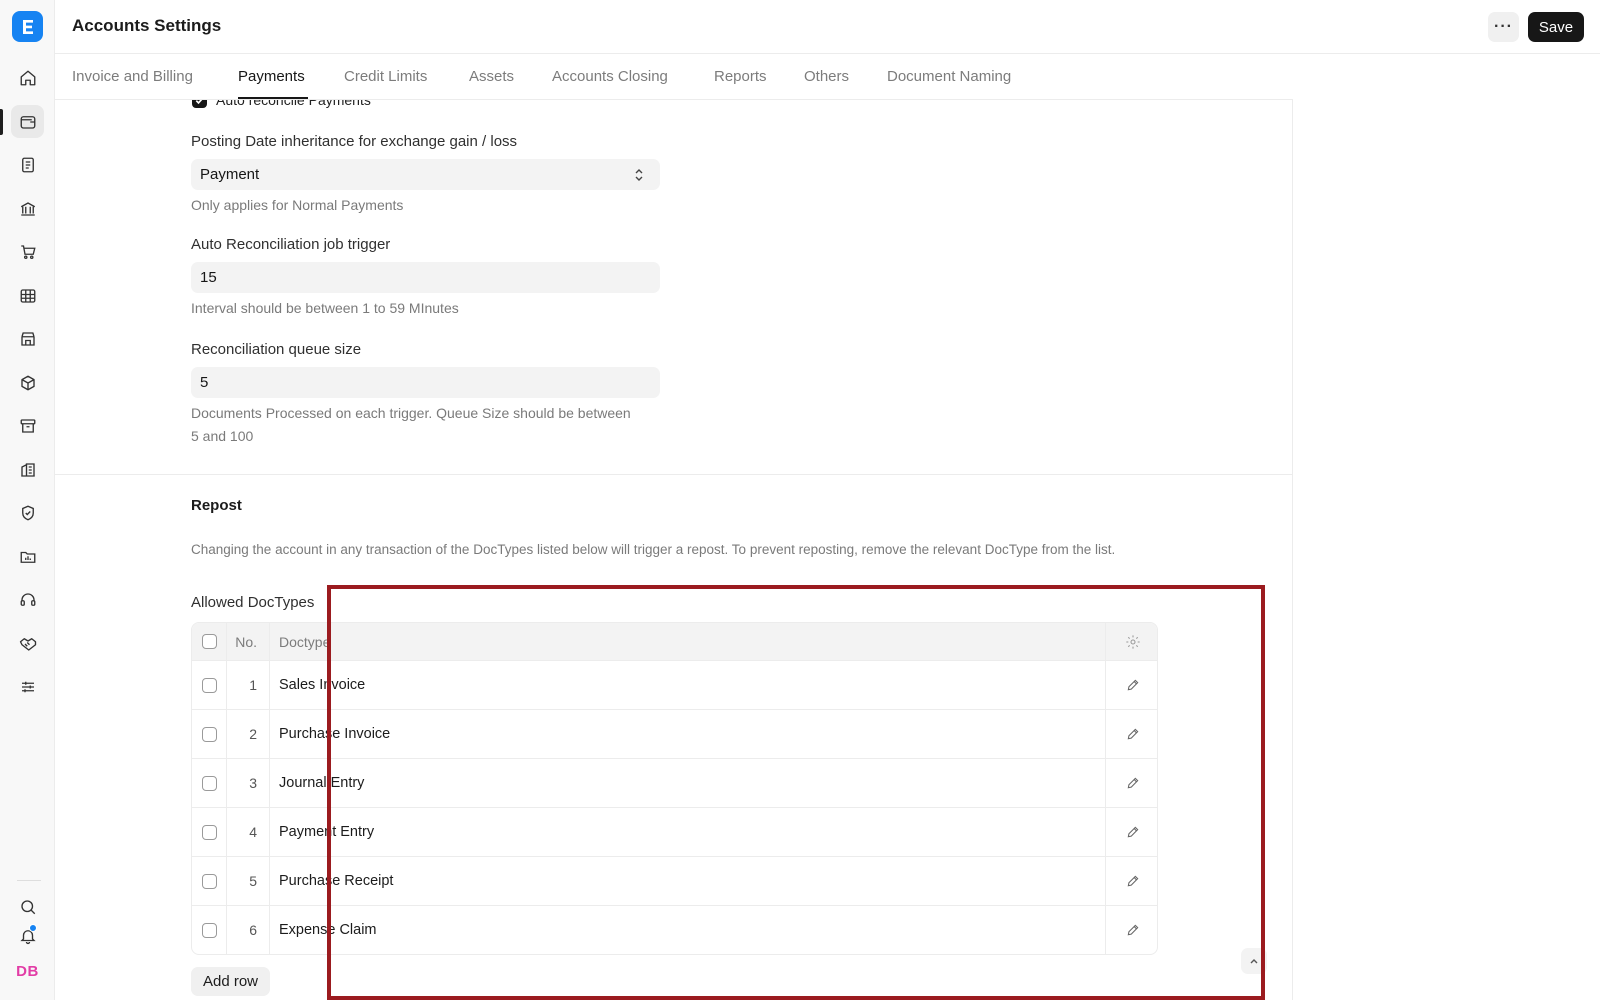 Image resolution: width=1600 pixels, height=1000 pixels. What do you see at coordinates (27, 121) in the screenshot?
I see `wallet-icon` at bounding box center [27, 121].